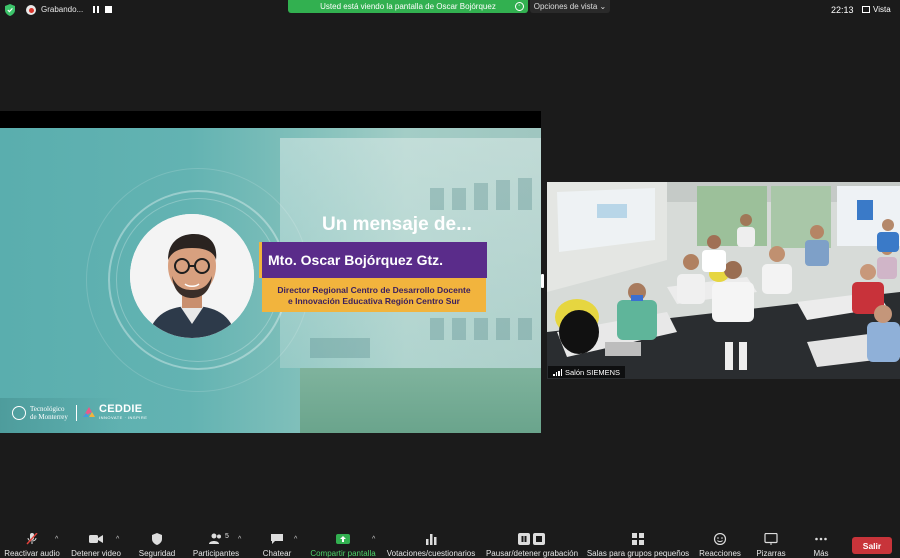 Image resolution: width=900 pixels, height=558 pixels. What do you see at coordinates (96, 9) in the screenshot?
I see `pause-recording-icon` at bounding box center [96, 9].